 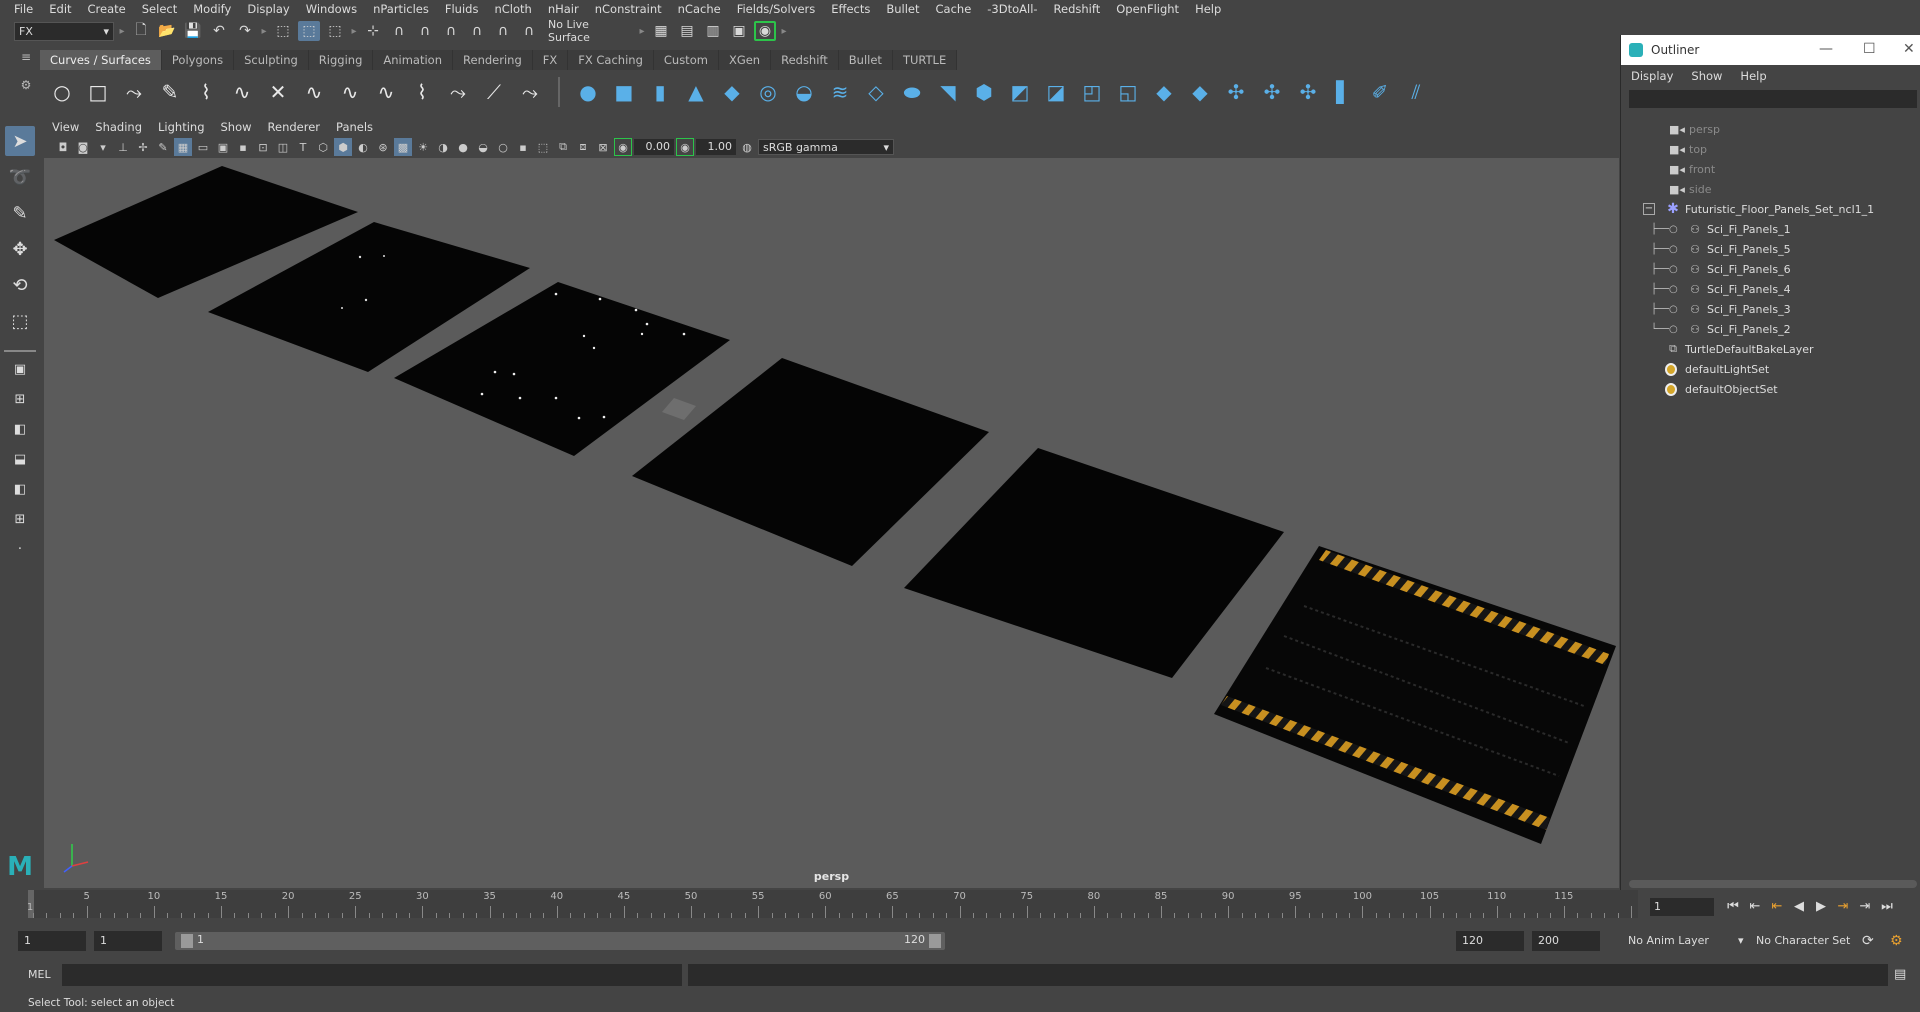 I want to click on menu-ncache: nCache, so click(x=699, y=9).